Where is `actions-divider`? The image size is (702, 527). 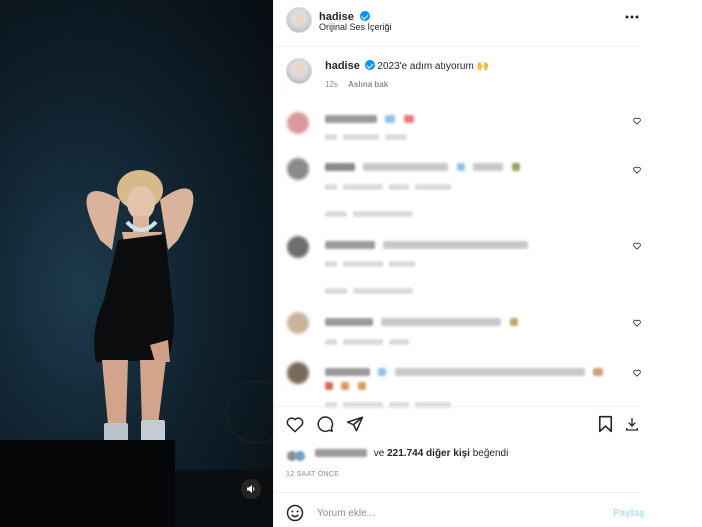
actions-divider is located at coordinates (457, 406).